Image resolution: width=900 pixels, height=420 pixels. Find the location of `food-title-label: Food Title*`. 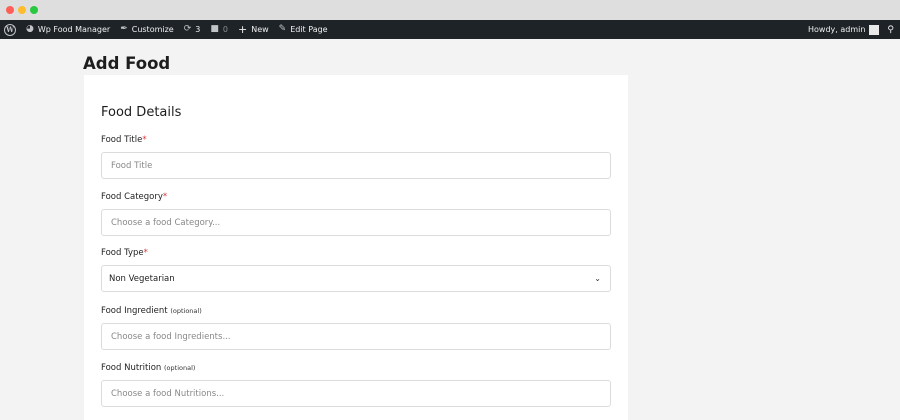

food-title-label: Food Title* is located at coordinates (124, 140).